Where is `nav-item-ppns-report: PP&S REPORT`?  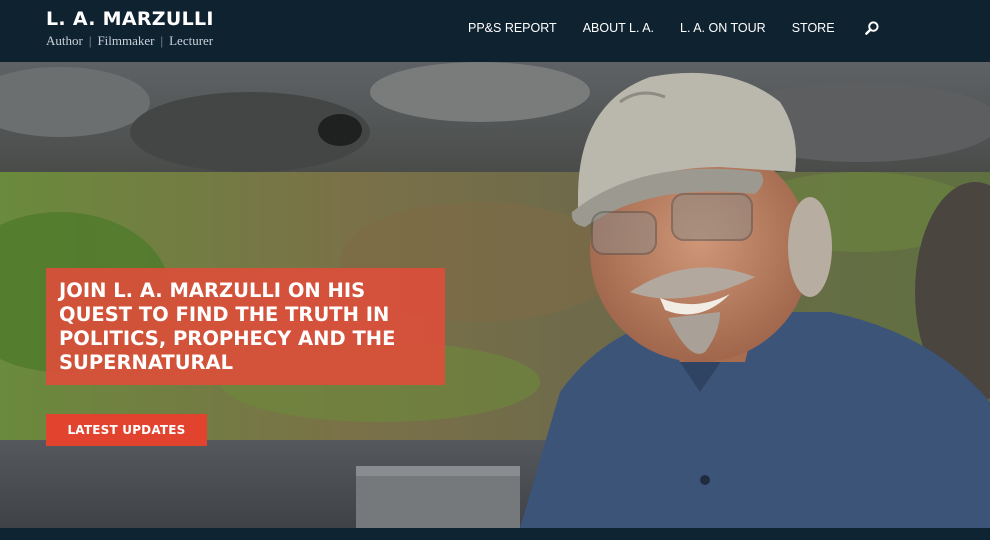
nav-item-ppns-report: PP&S REPORT is located at coordinates (512, 28).